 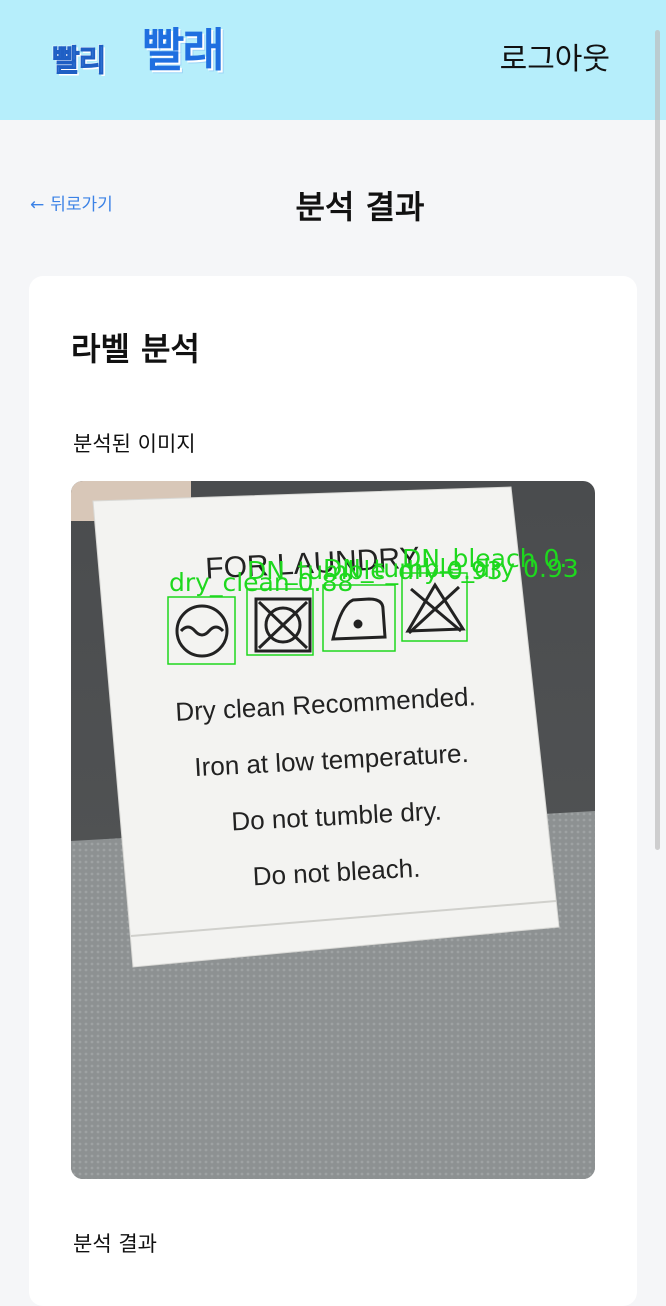 What do you see at coordinates (360, 207) in the screenshot?
I see `page-title: 분석 결과` at bounding box center [360, 207].